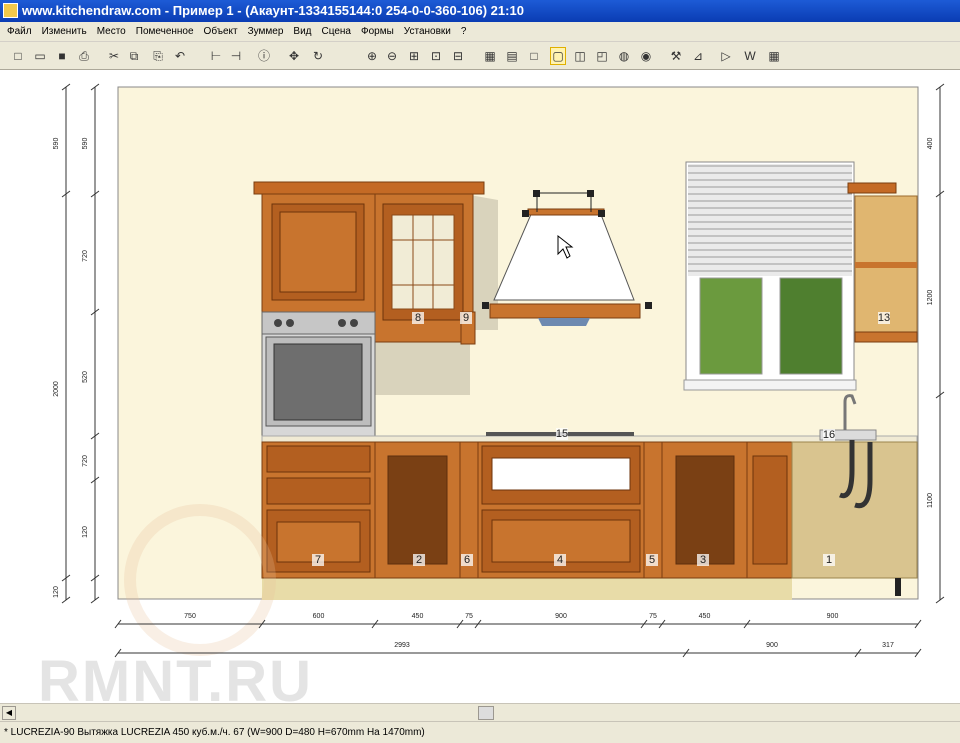 This screenshot has height=743, width=960. Describe the element at coordinates (180, 56) in the screenshot. I see `undo-icon: ↶` at that location.